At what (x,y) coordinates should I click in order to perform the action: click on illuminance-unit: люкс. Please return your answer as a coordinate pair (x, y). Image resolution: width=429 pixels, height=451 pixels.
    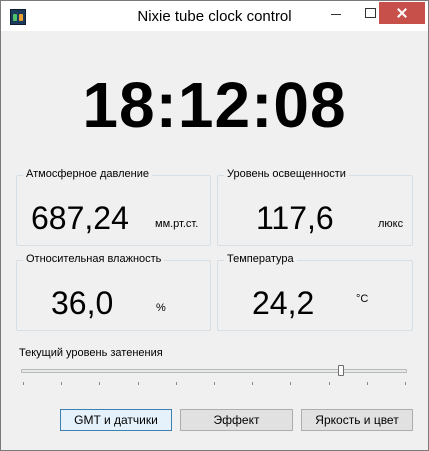
    Looking at the image, I should click on (391, 224).